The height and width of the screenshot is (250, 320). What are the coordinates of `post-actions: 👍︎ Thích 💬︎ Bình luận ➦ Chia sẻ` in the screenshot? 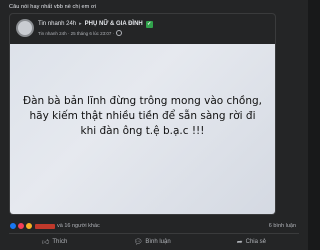 It's located at (154, 242).